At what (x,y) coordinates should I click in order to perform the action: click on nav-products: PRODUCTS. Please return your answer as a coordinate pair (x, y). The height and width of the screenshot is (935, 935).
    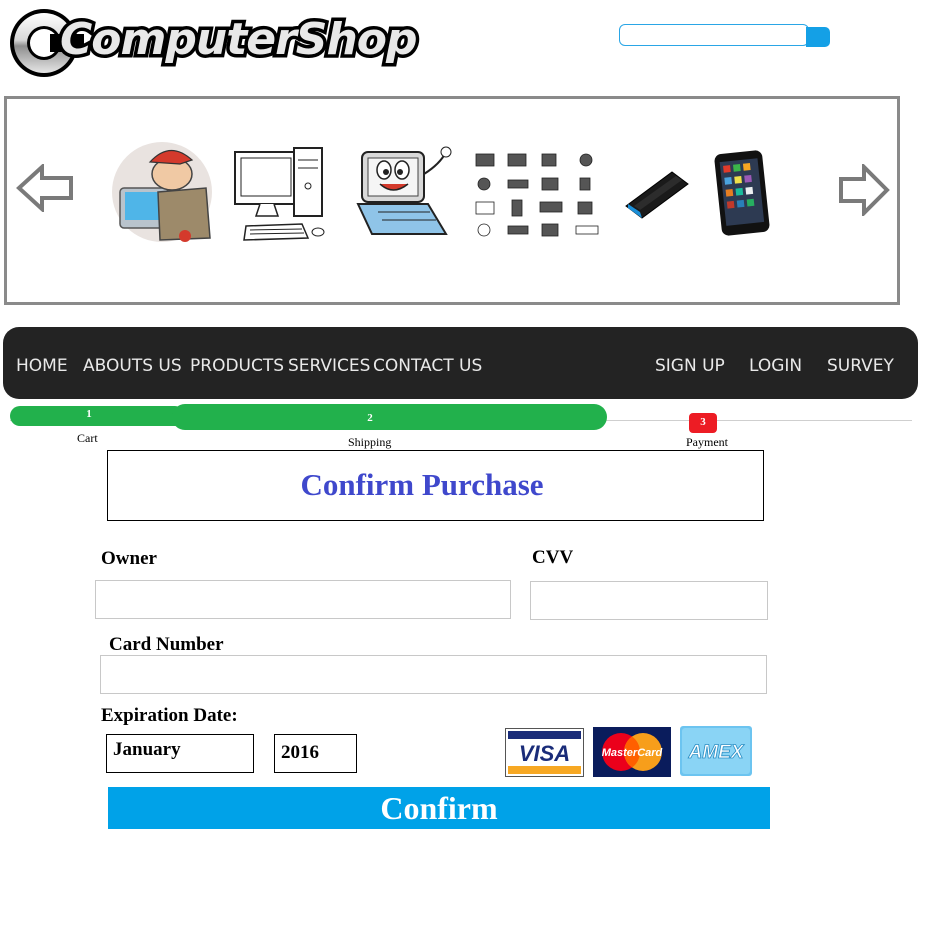
    Looking at the image, I should click on (237, 366).